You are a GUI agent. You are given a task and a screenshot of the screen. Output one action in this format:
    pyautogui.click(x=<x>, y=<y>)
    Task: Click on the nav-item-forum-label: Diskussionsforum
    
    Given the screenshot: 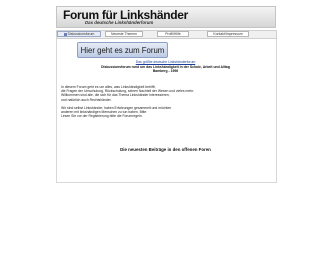 What is the action you would take?
    pyautogui.click(x=81, y=34)
    